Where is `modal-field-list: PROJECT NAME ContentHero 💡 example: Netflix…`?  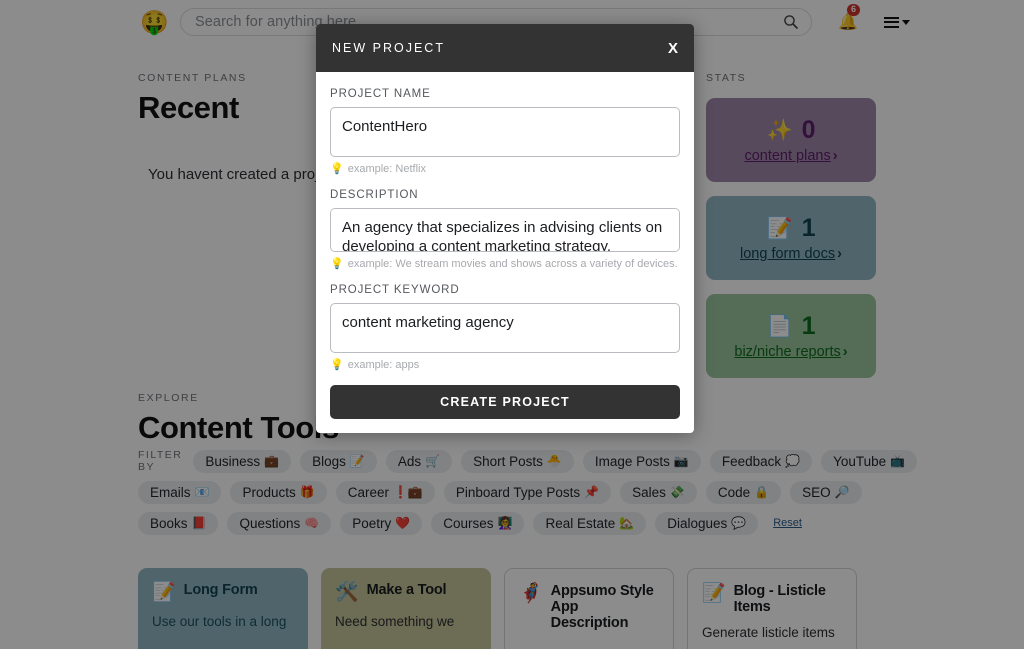 modal-field-list: PROJECT NAME ContentHero 💡 example: Netflix… is located at coordinates (505, 229).